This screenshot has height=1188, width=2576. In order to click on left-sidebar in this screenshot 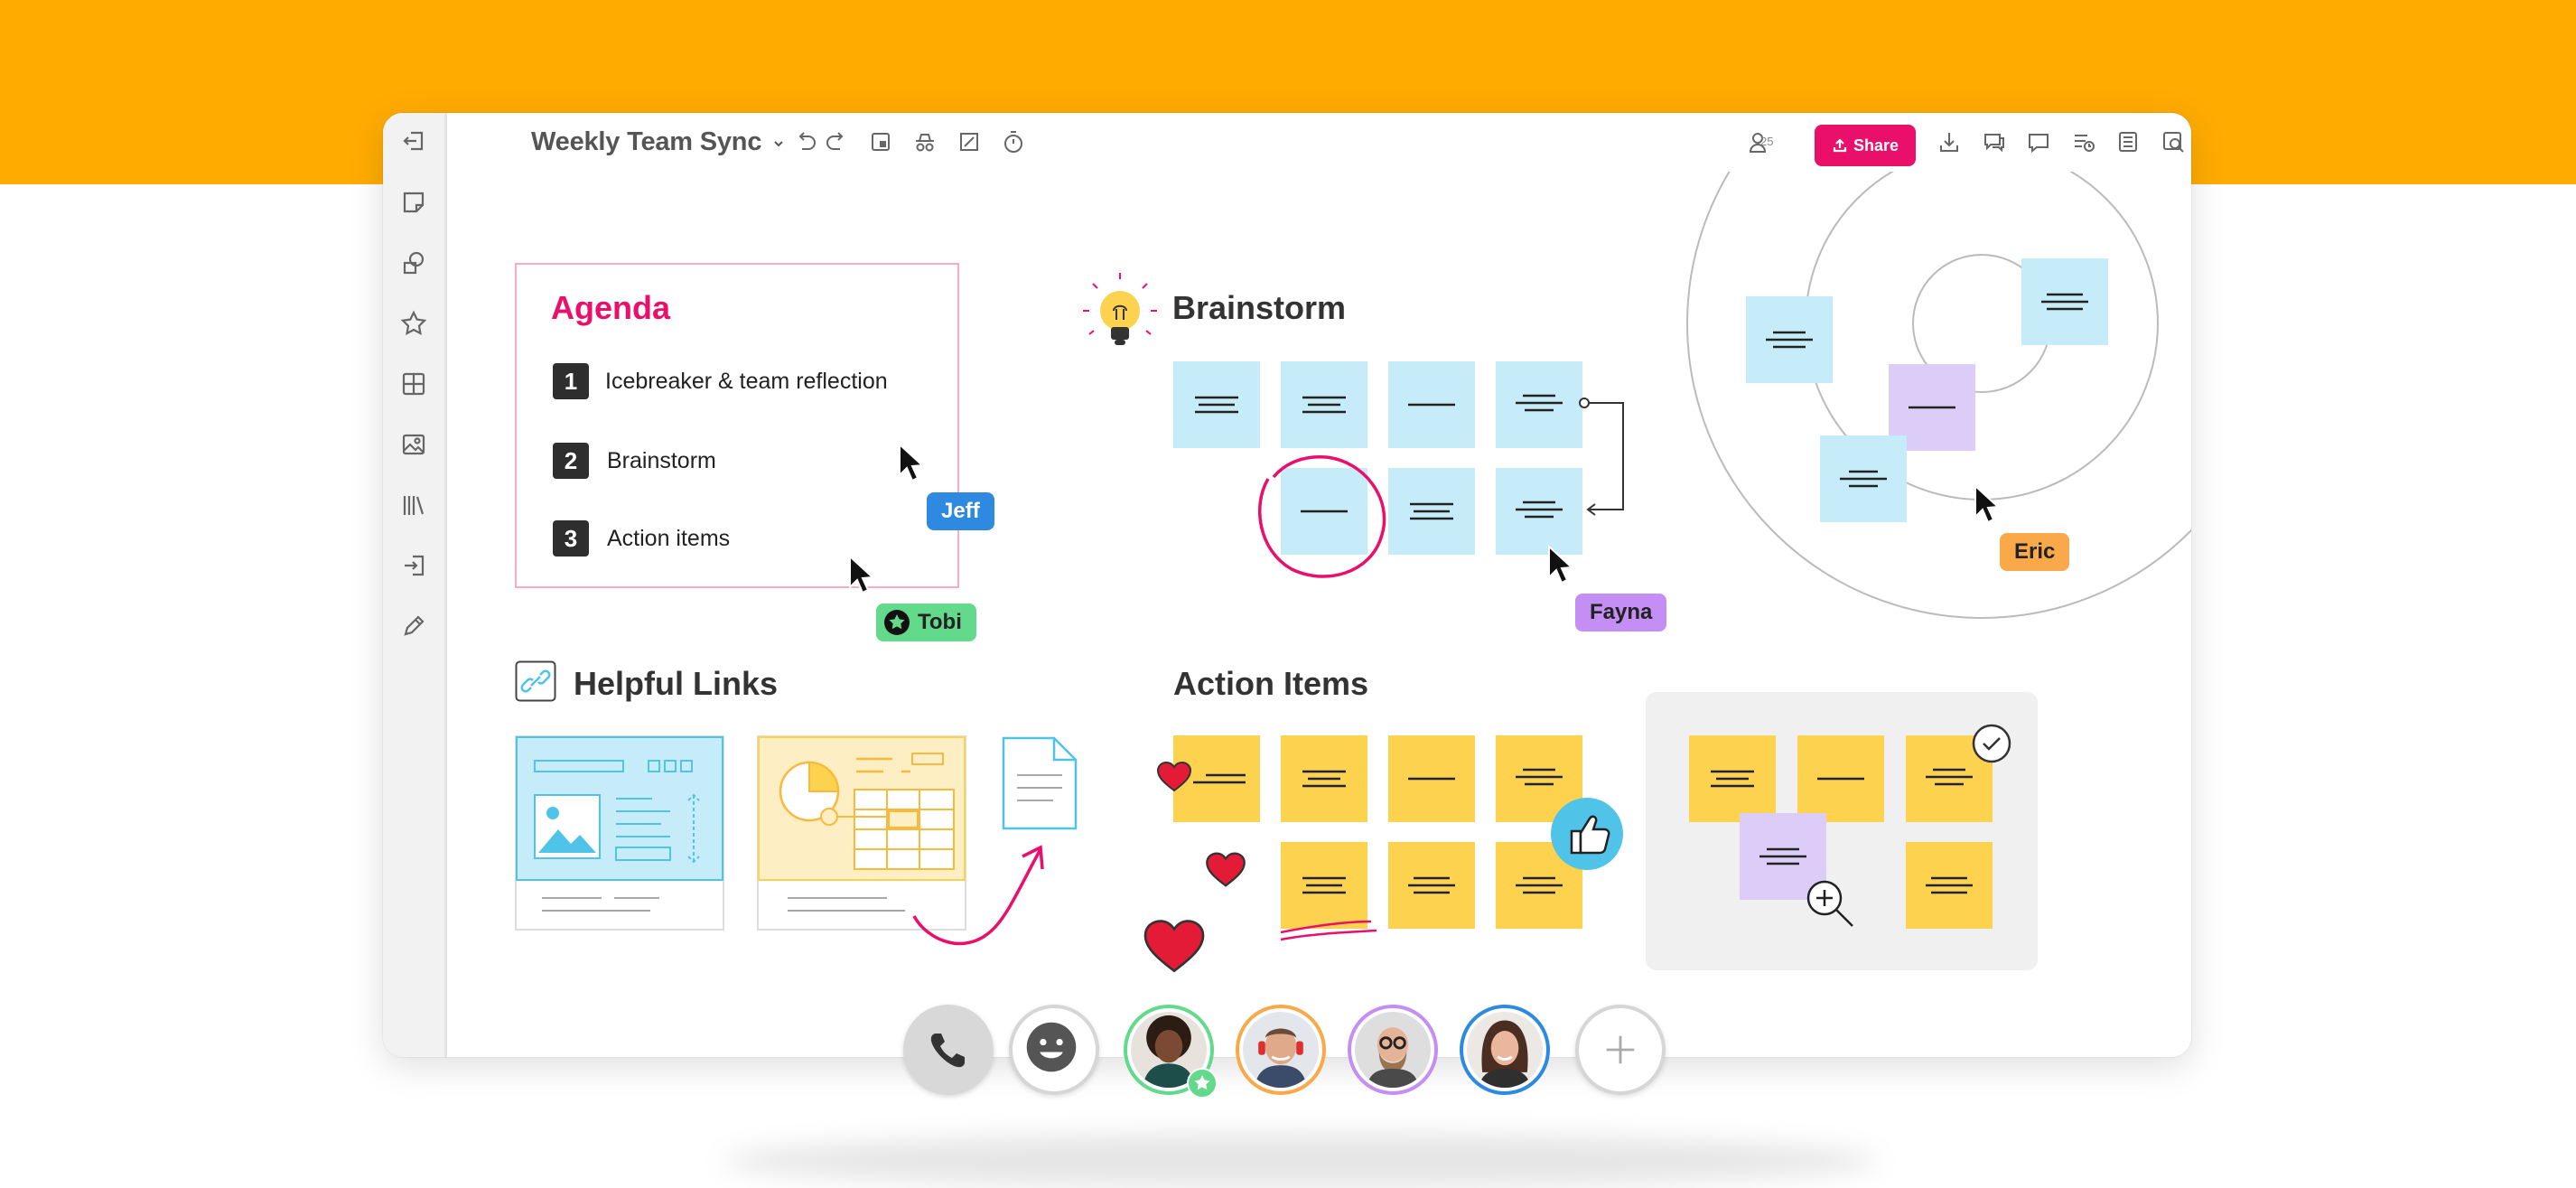, I will do `click(415, 585)`.